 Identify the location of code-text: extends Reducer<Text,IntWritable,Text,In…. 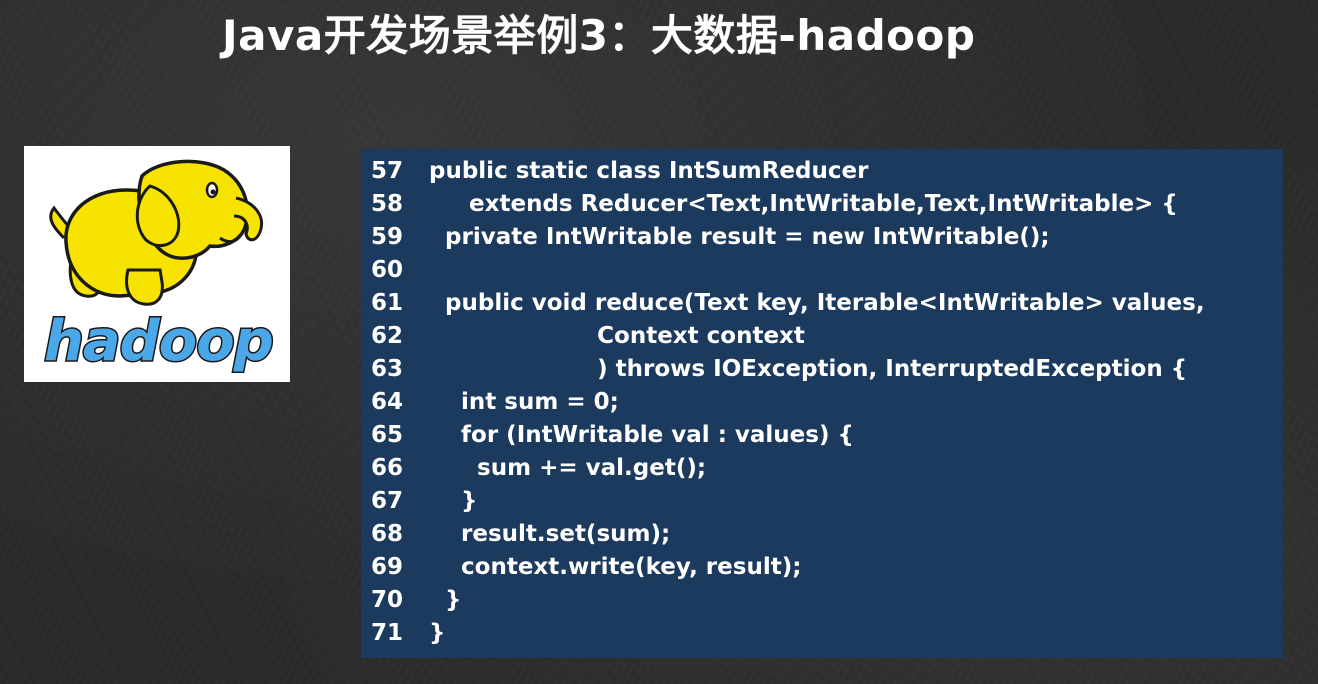
(803, 204).